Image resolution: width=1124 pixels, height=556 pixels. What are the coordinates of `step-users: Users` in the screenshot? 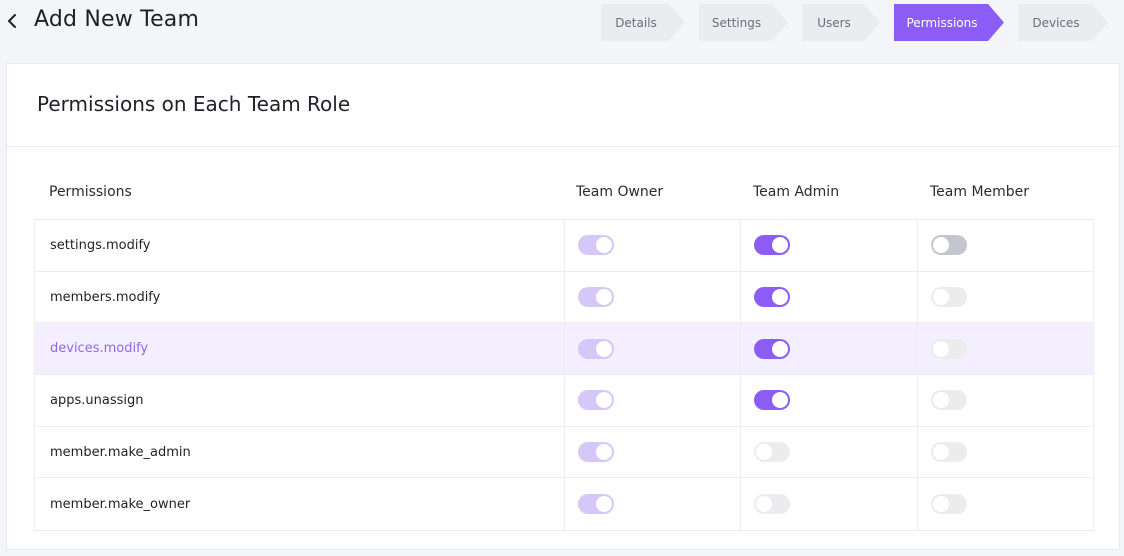 It's located at (841, 22).